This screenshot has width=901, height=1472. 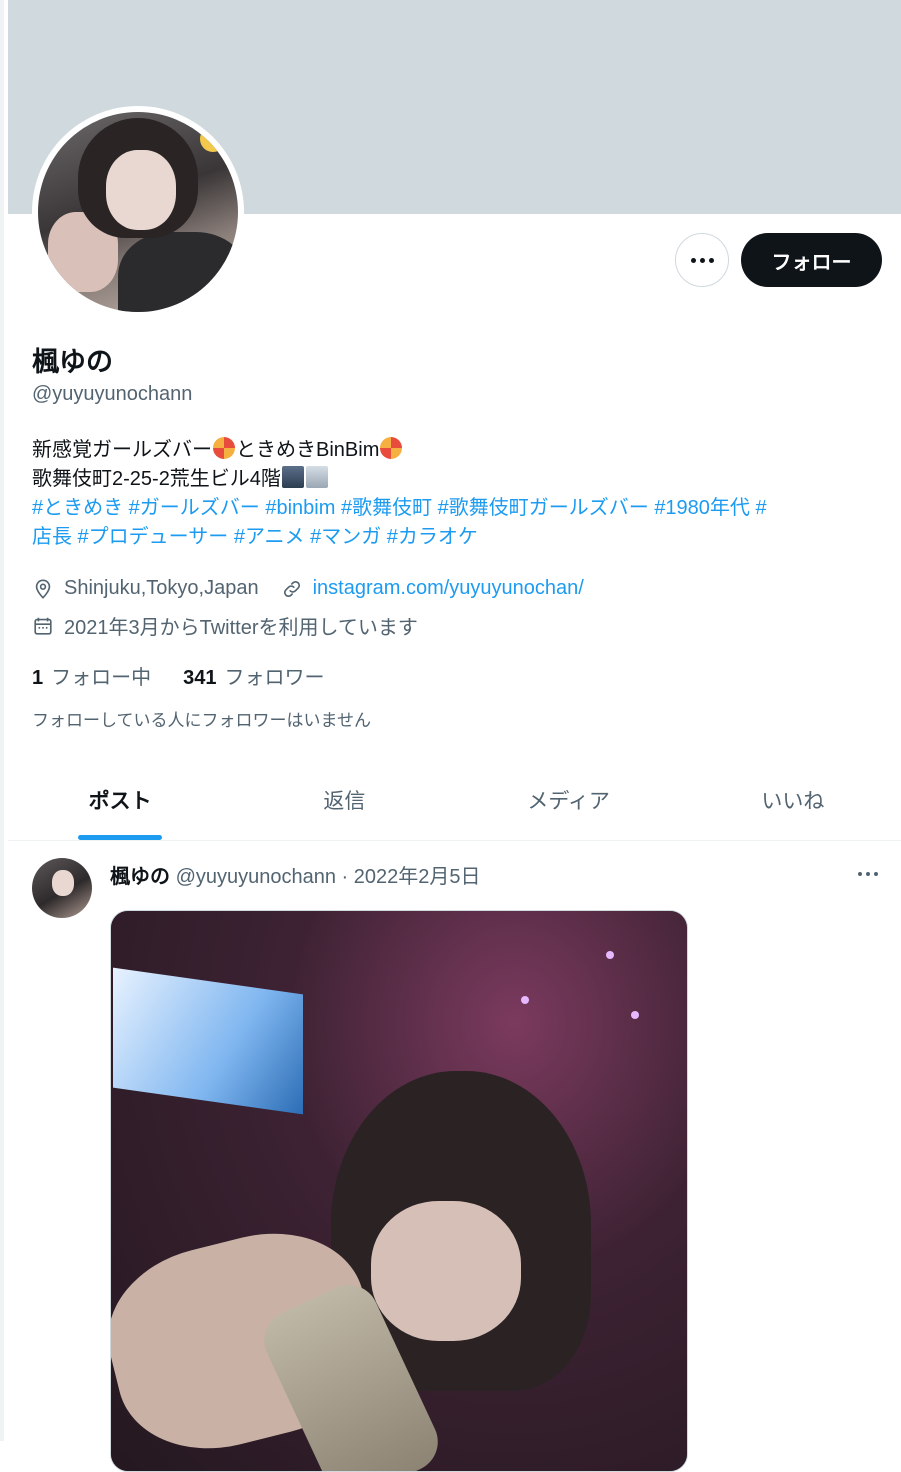 I want to click on profile-joined-row: 2021年3月からTwitterを利用しています, so click(x=225, y=625).